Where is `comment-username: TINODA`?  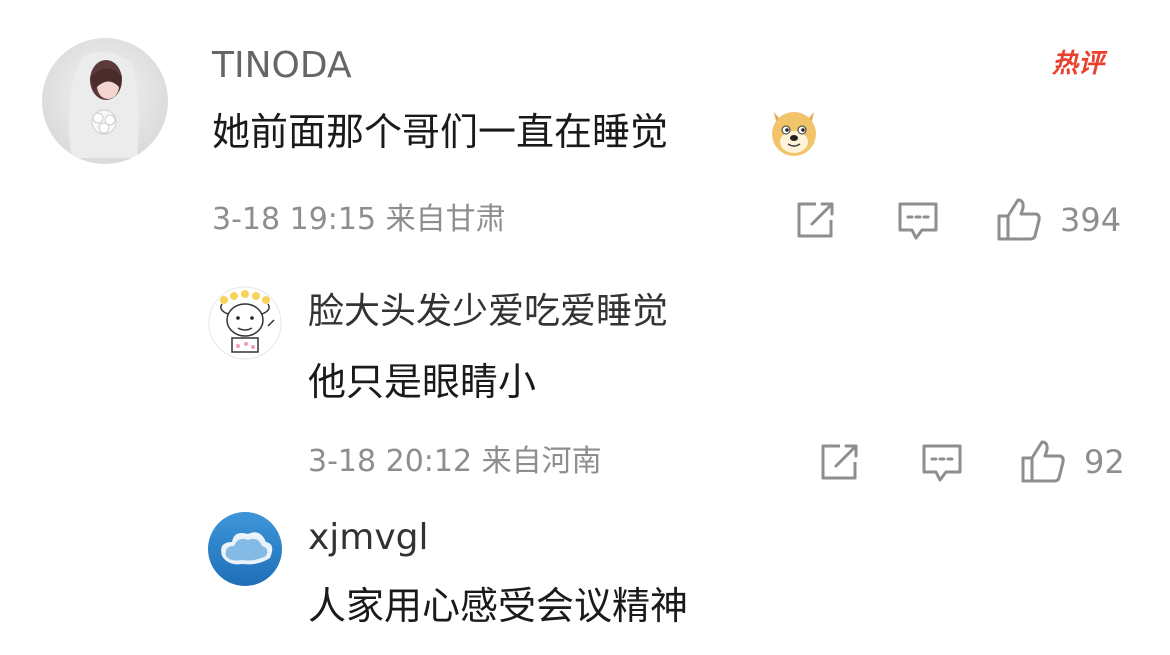
comment-username: TINODA is located at coordinates (282, 66).